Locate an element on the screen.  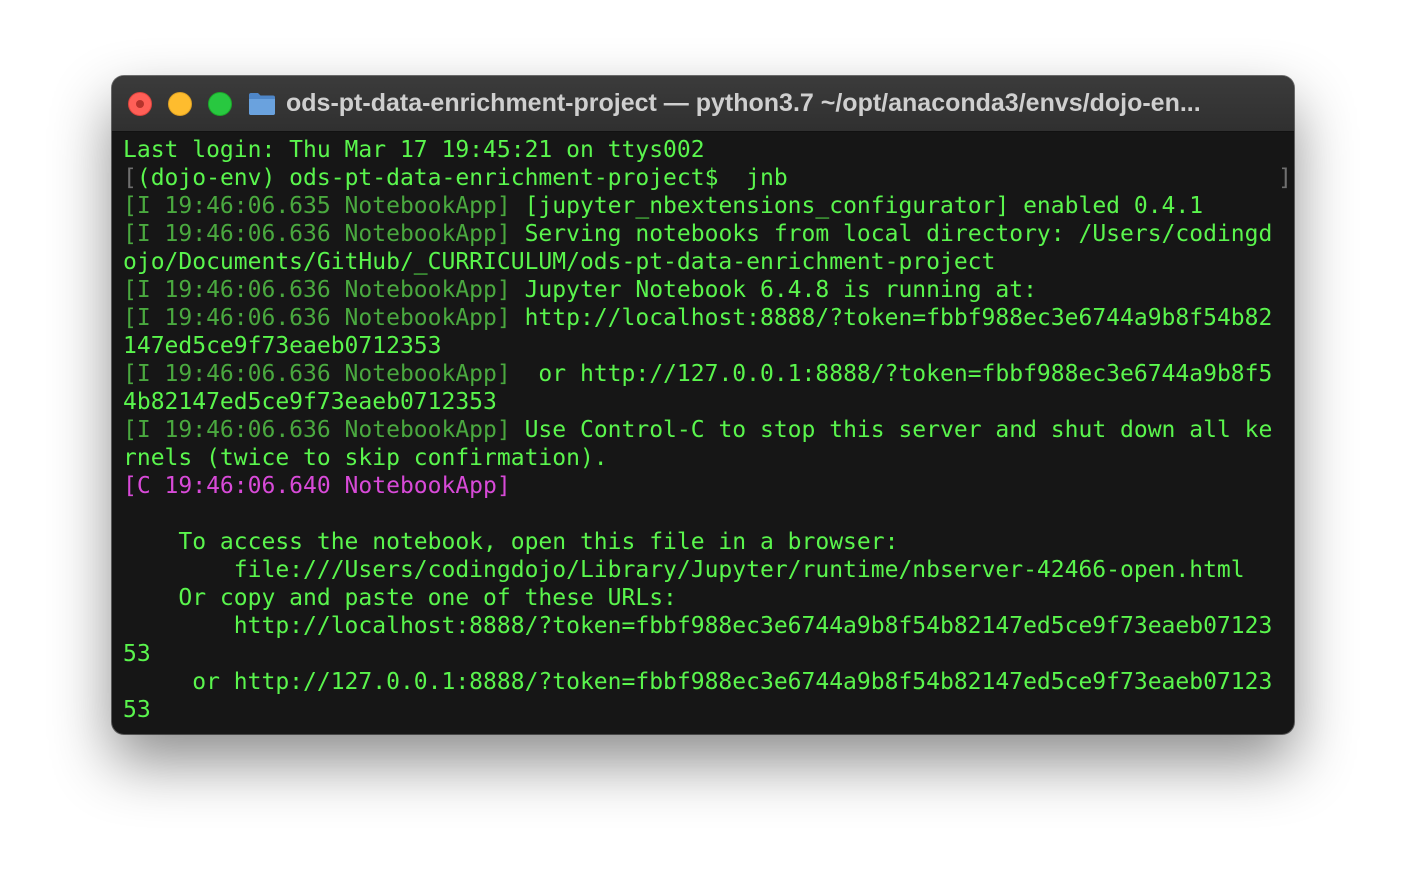
log-message: Jupyter Notebook 6.4.8 is running at: is located at coordinates (773, 290).